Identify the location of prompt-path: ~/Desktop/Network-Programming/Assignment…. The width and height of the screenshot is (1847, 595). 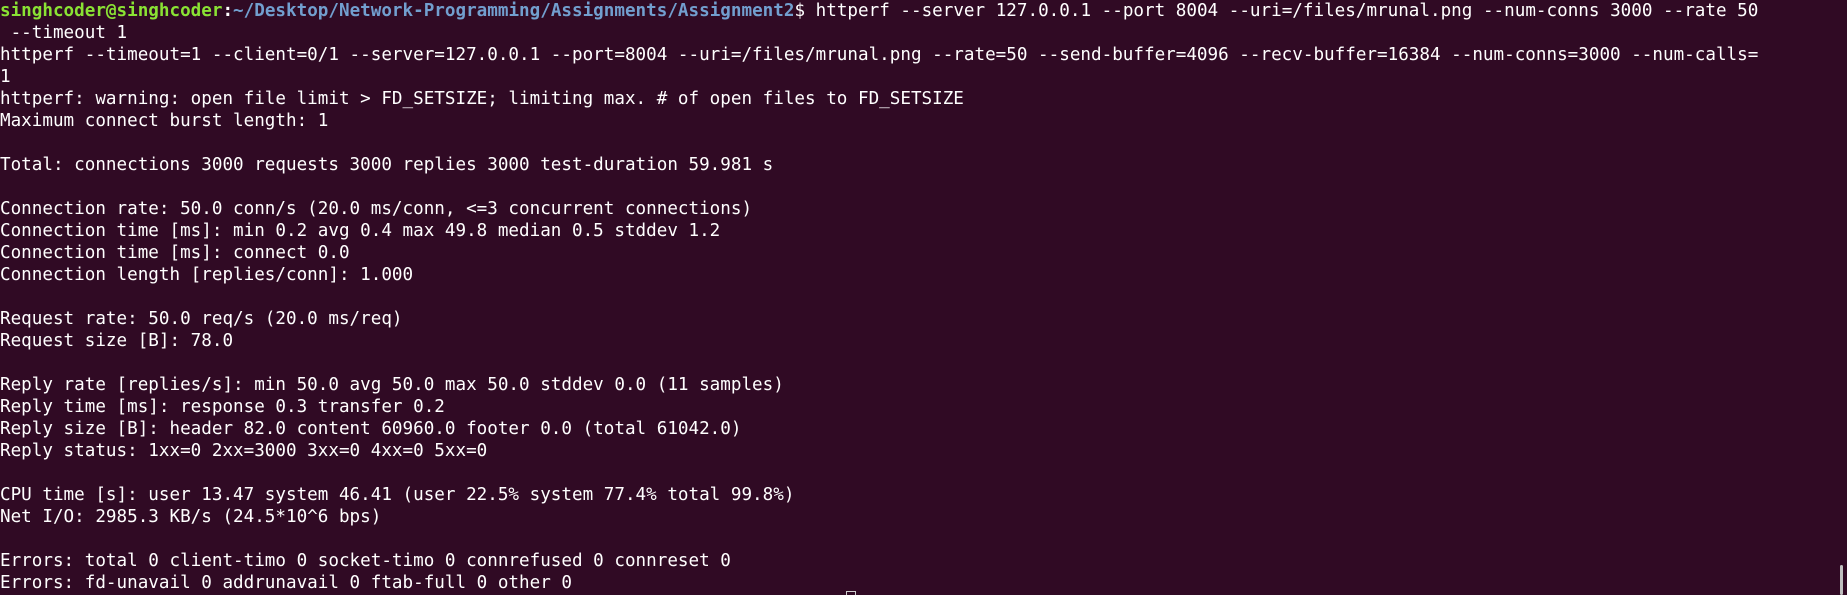
(514, 11).